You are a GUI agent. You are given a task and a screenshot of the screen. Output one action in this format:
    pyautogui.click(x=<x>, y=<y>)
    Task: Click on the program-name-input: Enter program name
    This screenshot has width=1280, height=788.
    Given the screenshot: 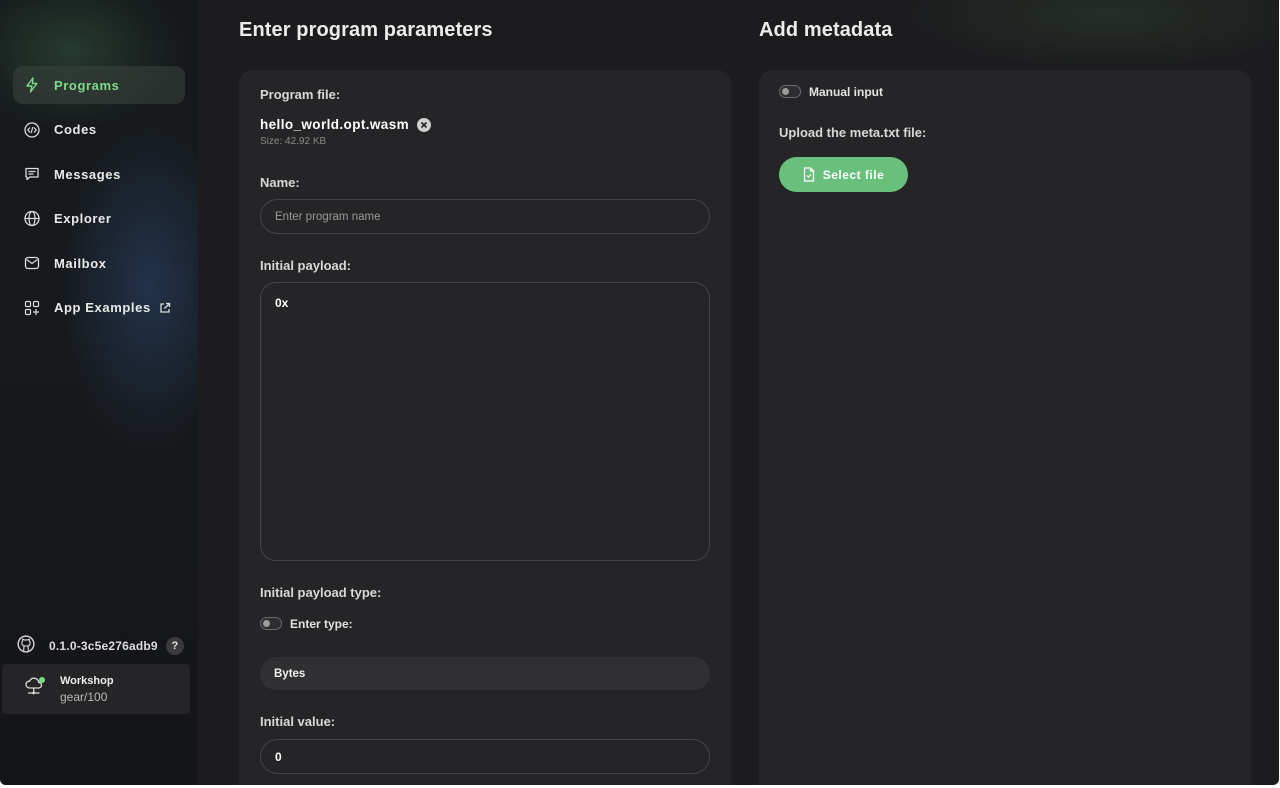 What is the action you would take?
    pyautogui.click(x=485, y=216)
    